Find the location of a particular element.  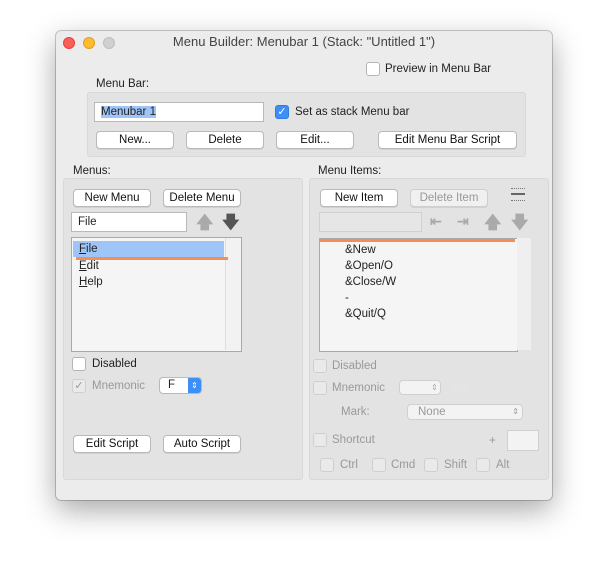

item-disabled-checkbox is located at coordinates (320, 366).